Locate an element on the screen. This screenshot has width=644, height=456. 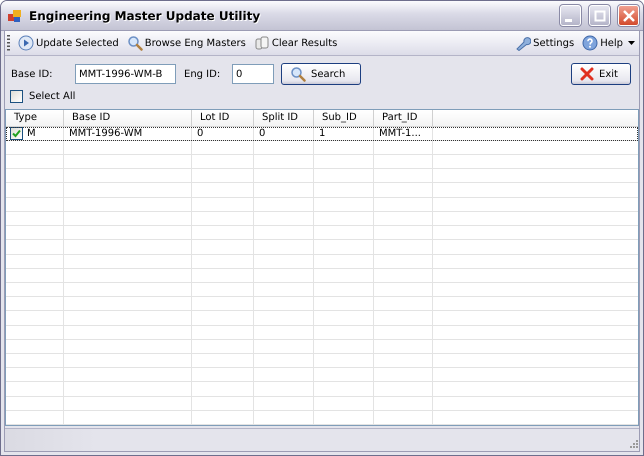
check-icon is located at coordinates (16, 133).